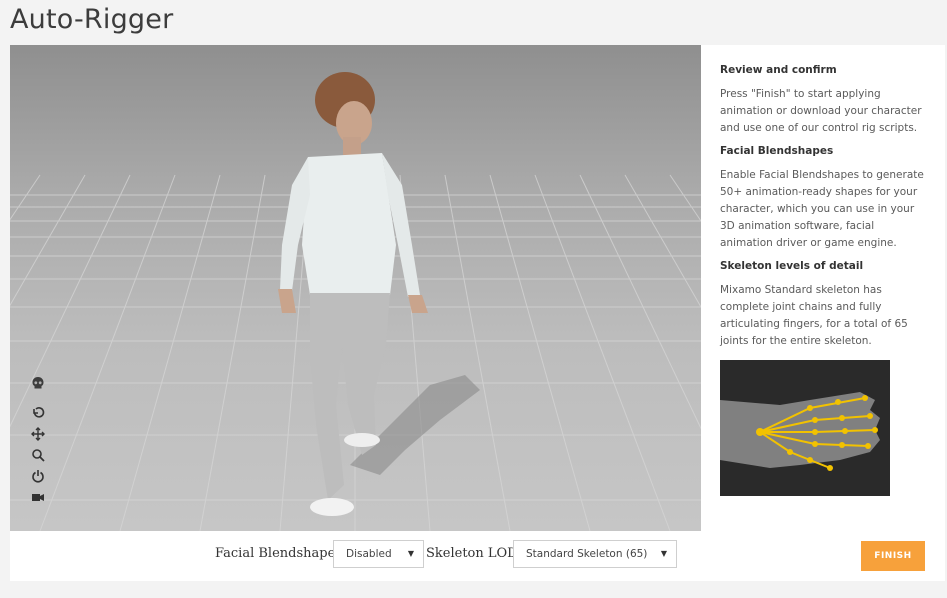 This screenshot has width=947, height=598. I want to click on blendshapes-value: Disabled, so click(369, 554).